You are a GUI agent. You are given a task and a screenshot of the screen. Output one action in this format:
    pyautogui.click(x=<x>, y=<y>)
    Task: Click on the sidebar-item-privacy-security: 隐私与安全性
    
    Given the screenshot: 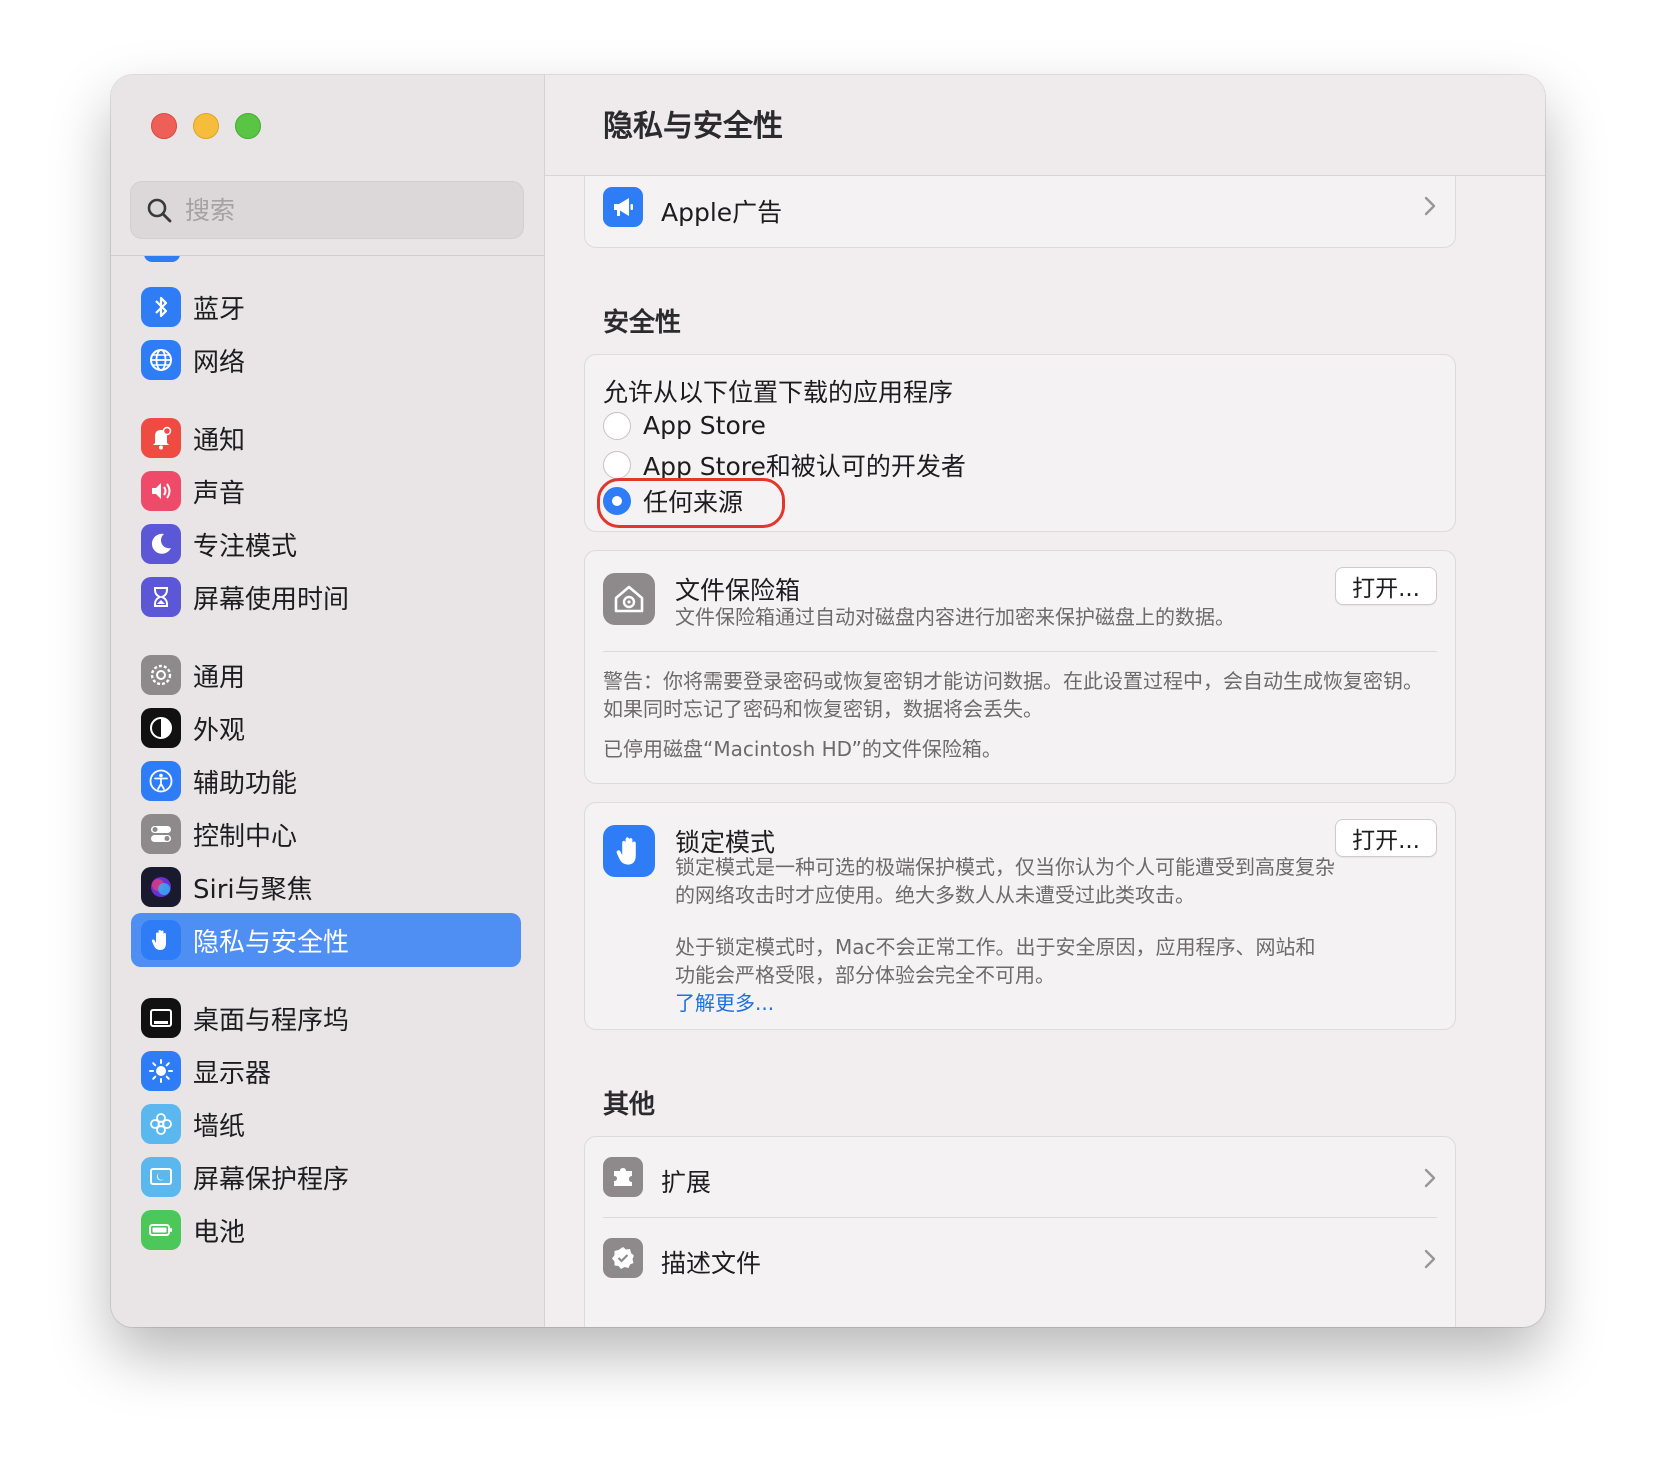 What is the action you would take?
    pyautogui.click(x=326, y=940)
    